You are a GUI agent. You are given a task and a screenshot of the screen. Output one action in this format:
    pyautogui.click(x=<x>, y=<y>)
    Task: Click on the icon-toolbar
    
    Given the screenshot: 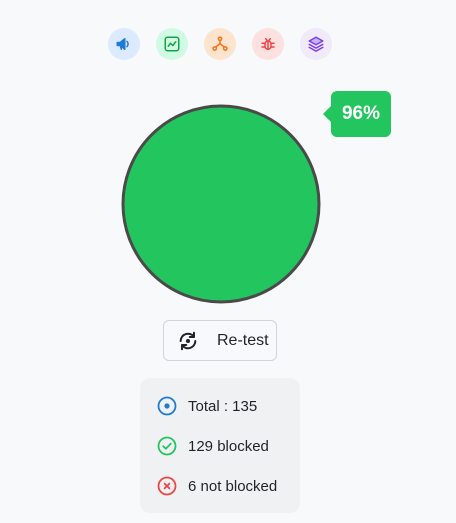 What is the action you would take?
    pyautogui.click(x=220, y=44)
    